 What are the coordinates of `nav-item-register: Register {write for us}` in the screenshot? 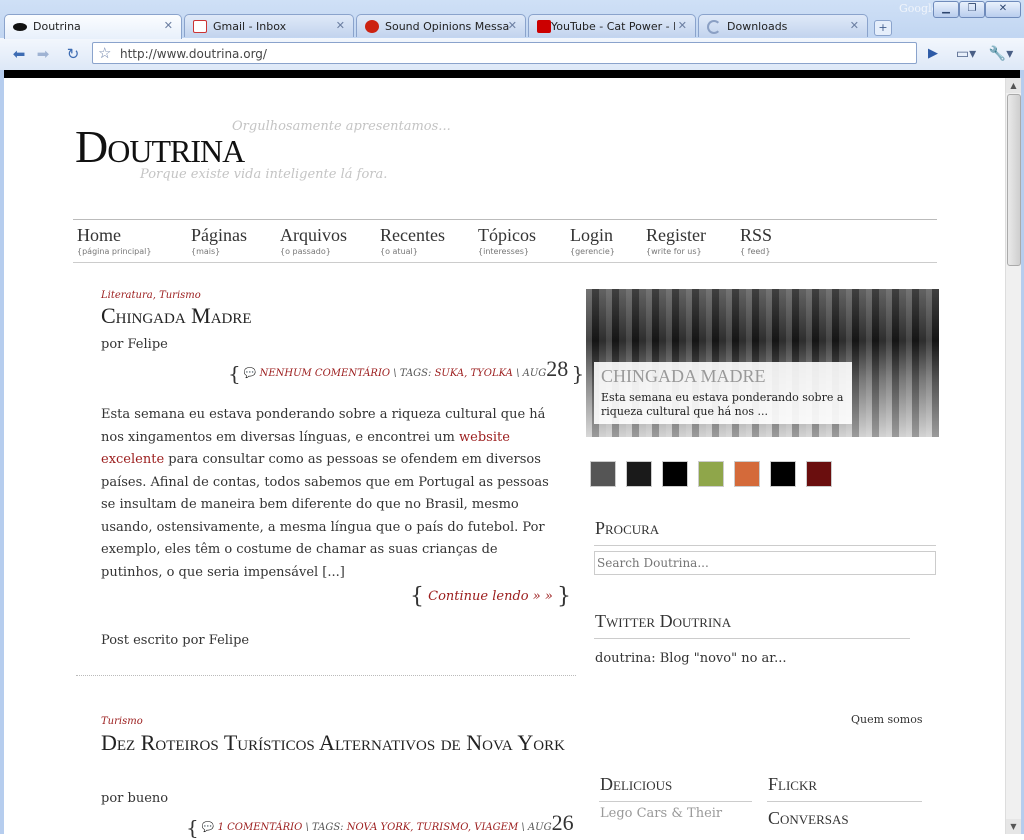 It's located at (676, 240).